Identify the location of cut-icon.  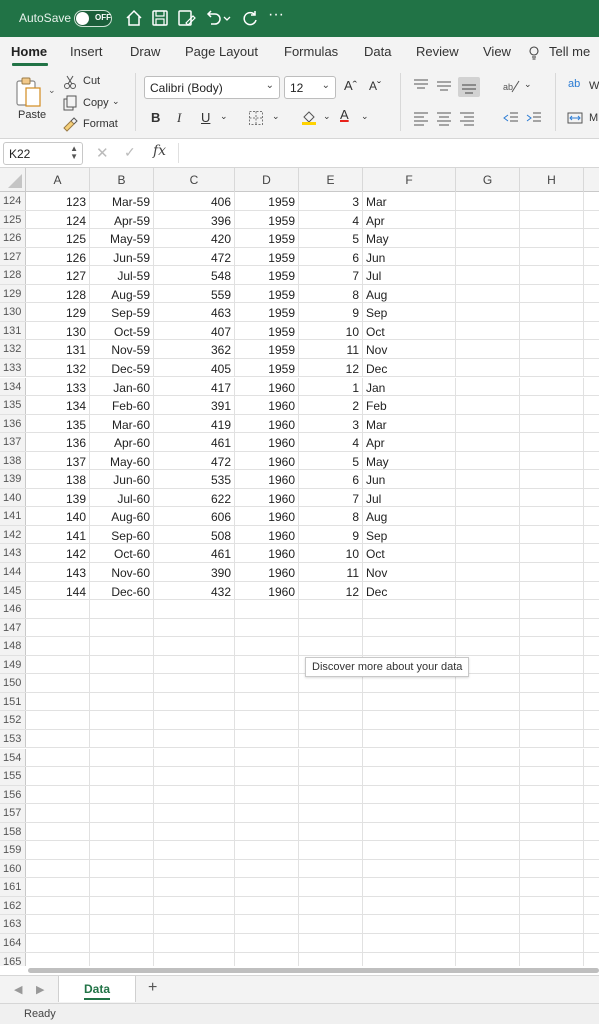
(70, 82).